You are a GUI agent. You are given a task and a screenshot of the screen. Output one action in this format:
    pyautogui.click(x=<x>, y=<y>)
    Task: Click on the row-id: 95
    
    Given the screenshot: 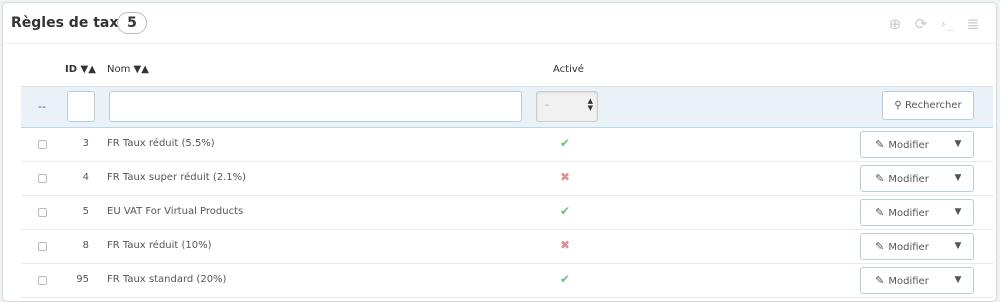 What is the action you would take?
    pyautogui.click(x=82, y=279)
    